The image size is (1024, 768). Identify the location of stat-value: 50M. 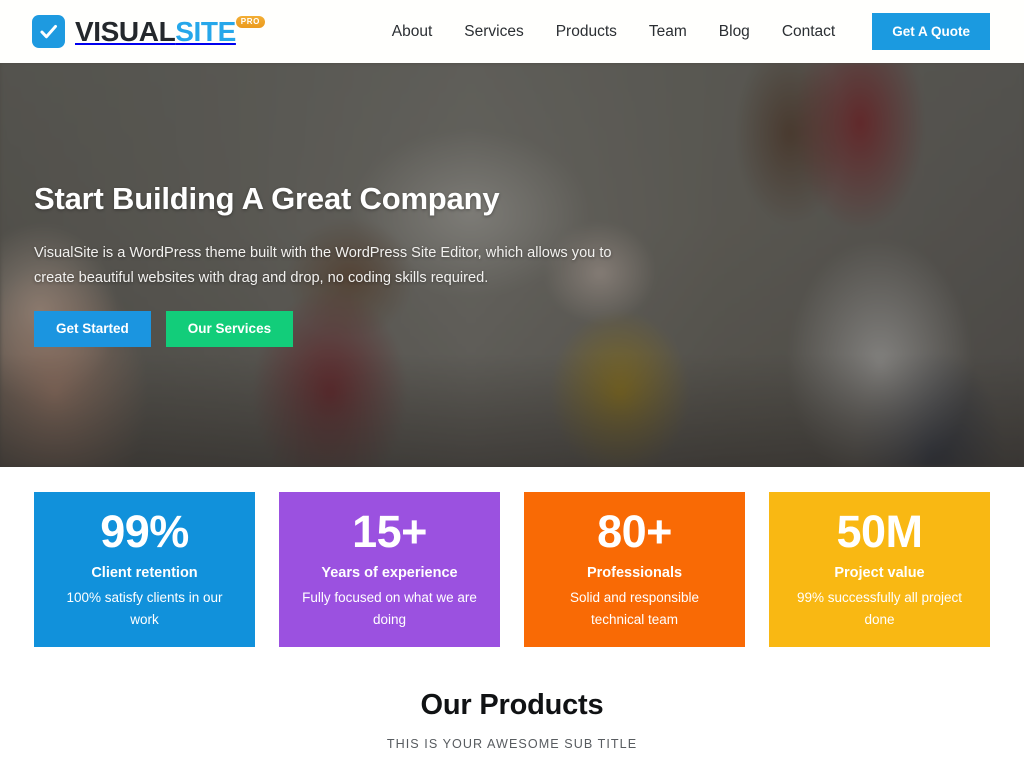
(879, 531).